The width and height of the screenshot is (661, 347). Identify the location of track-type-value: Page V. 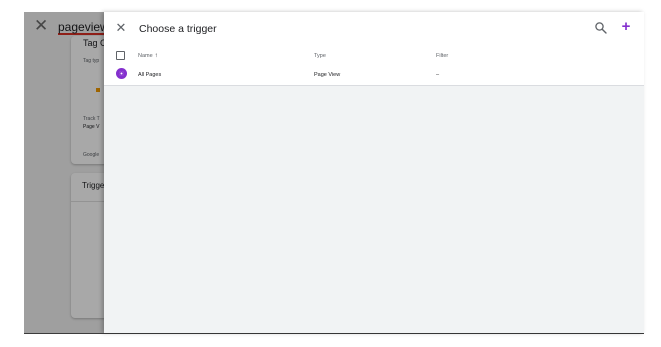
(91, 127).